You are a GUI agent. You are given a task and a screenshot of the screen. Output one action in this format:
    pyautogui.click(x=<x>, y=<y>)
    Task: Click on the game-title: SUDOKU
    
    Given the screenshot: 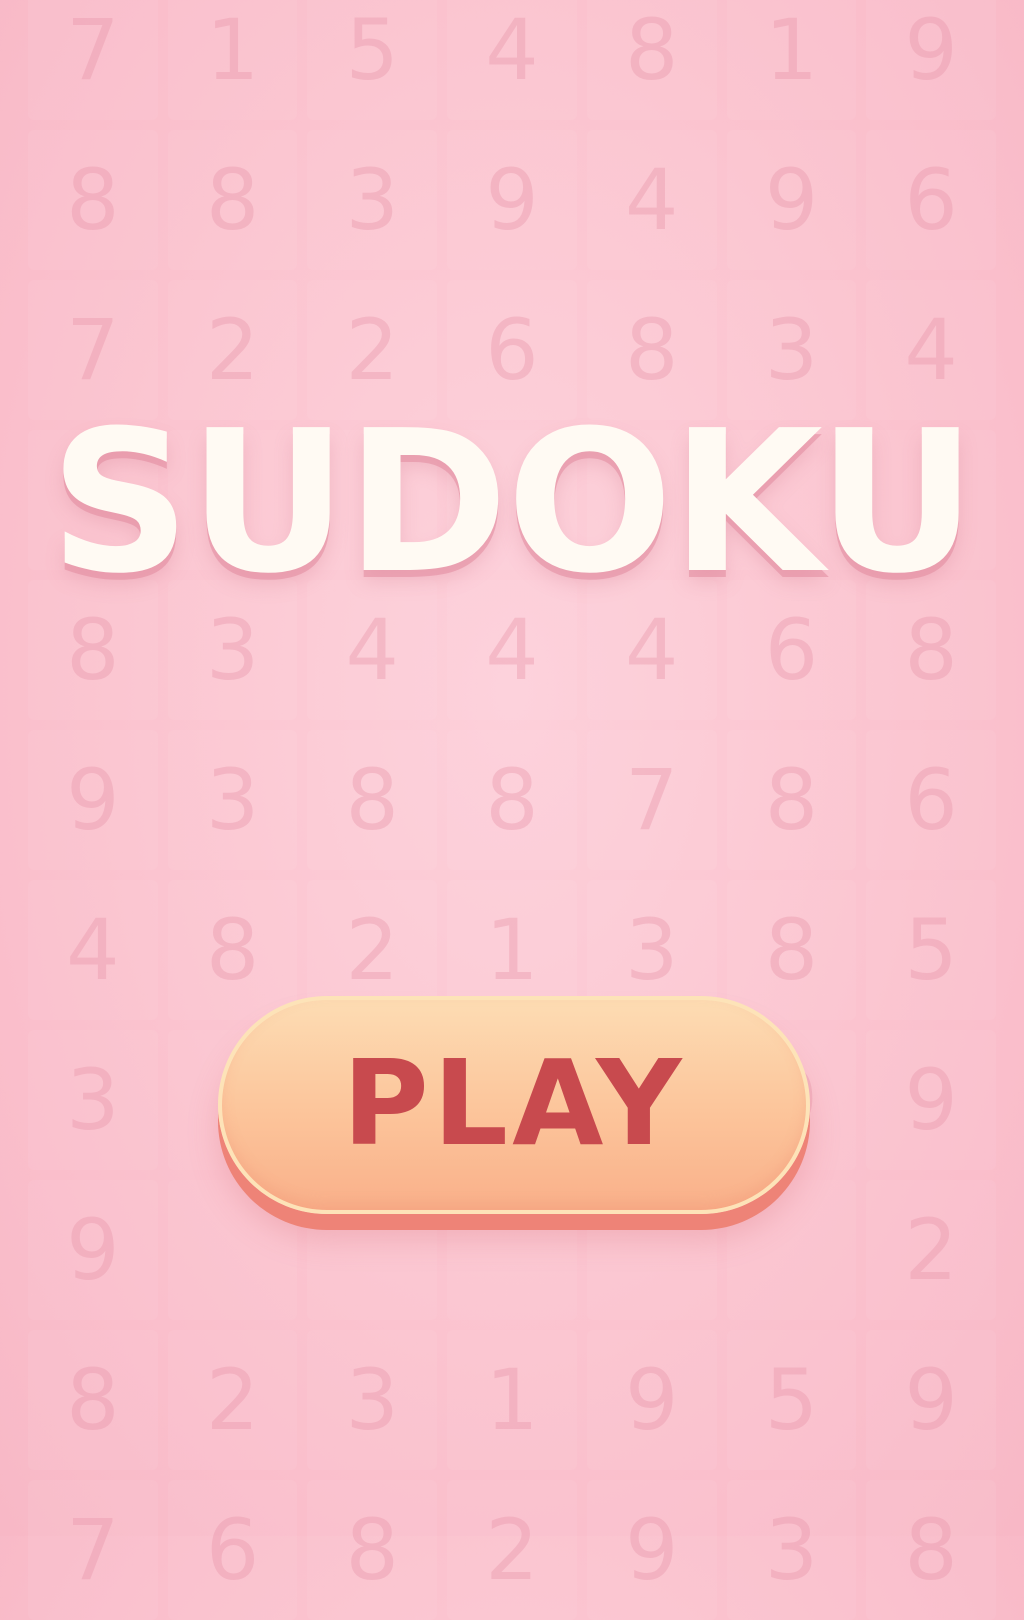 What is the action you would take?
    pyautogui.click(x=512, y=503)
    